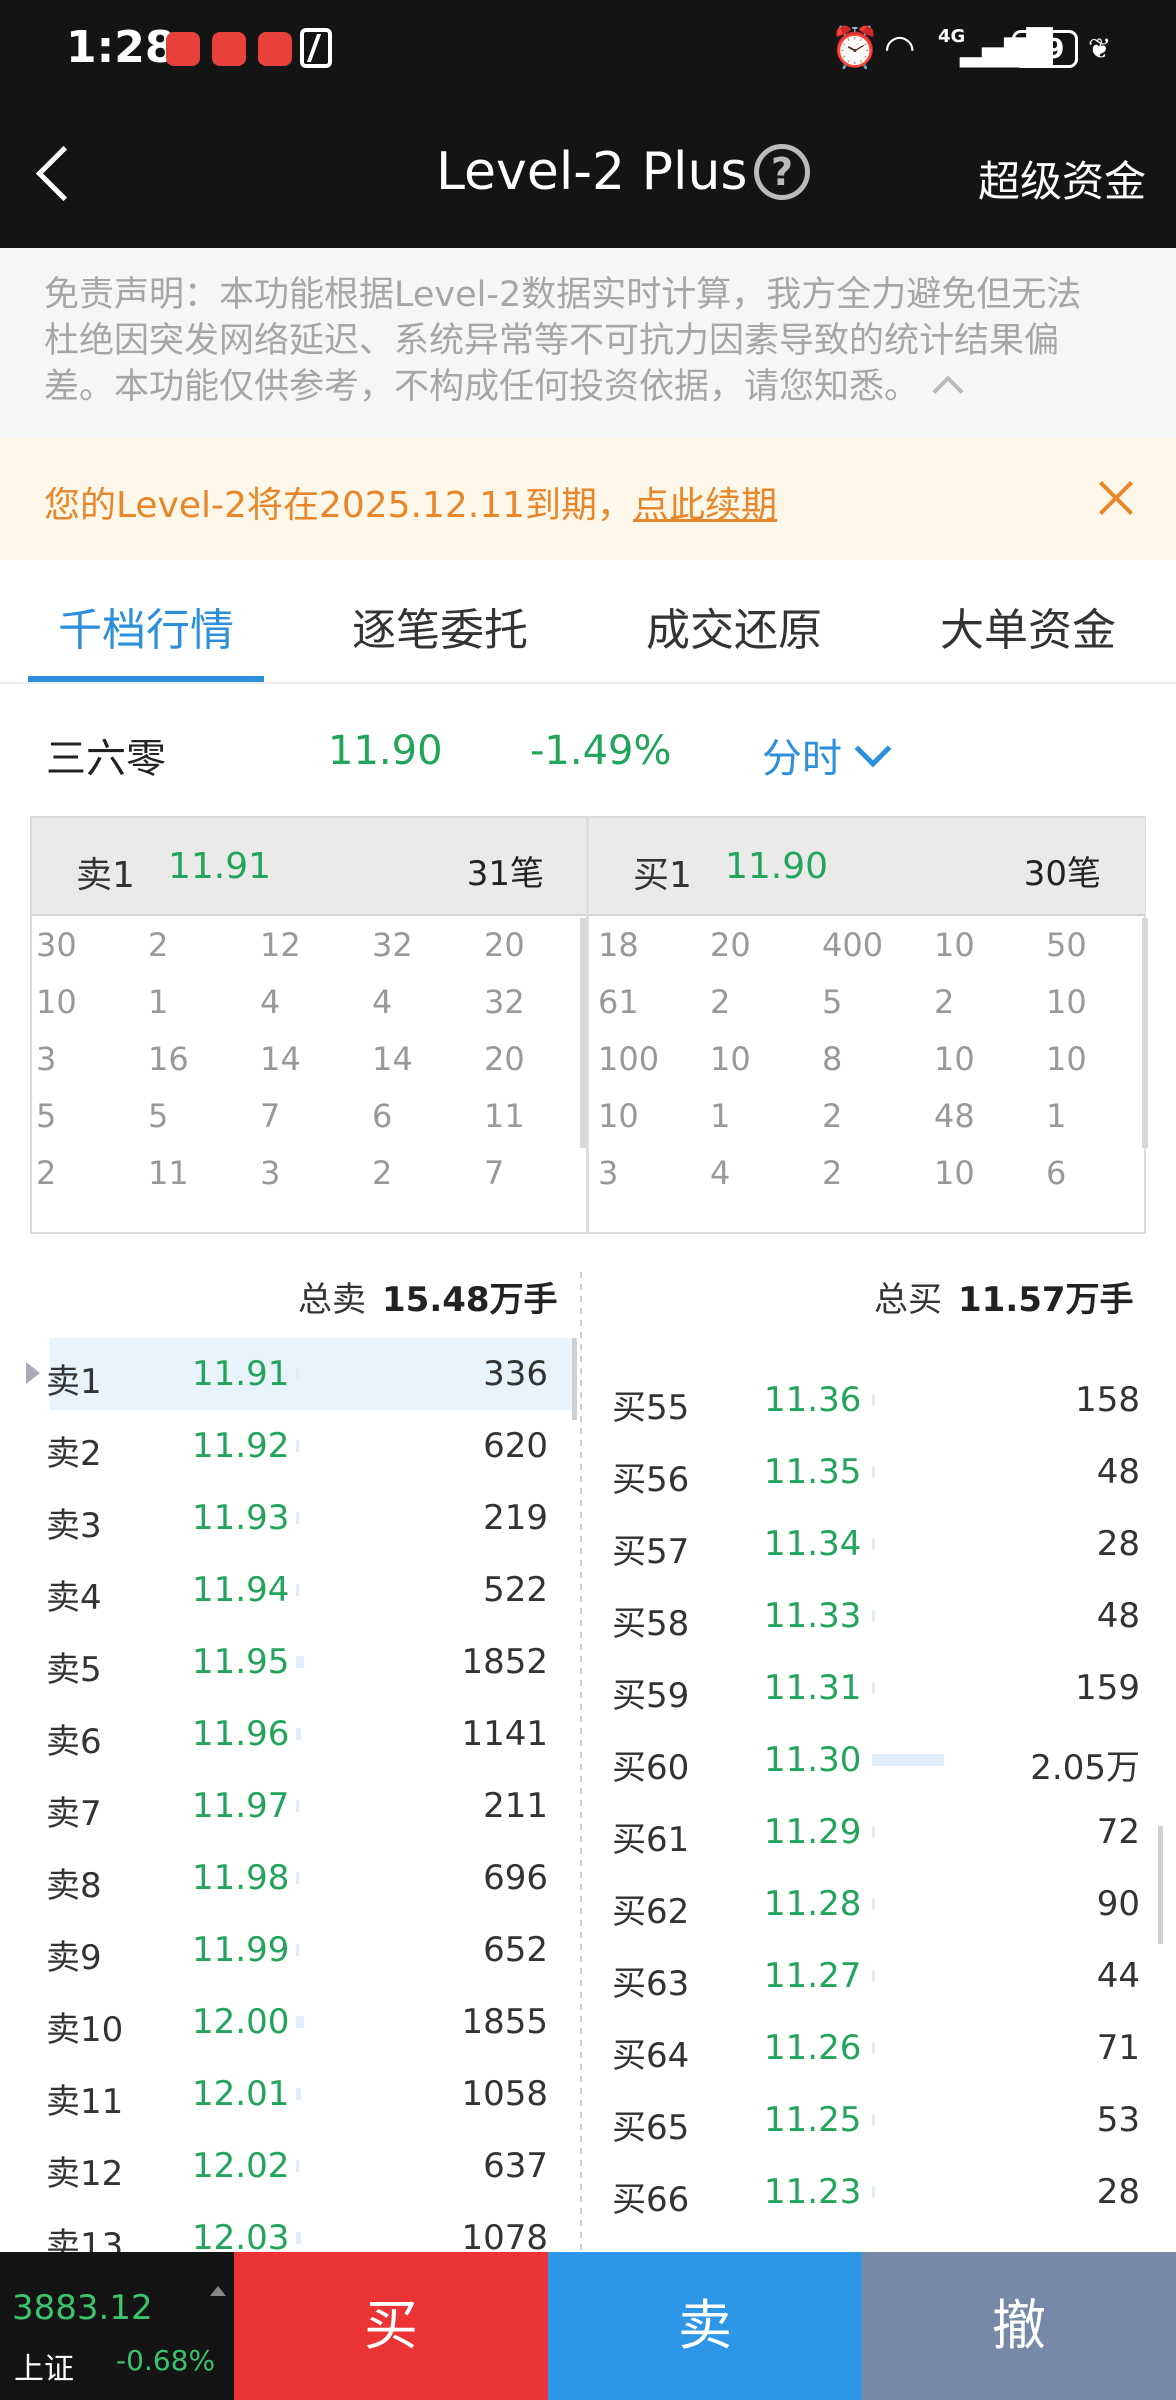  I want to click on level-price: 12.01, so click(241, 2094).